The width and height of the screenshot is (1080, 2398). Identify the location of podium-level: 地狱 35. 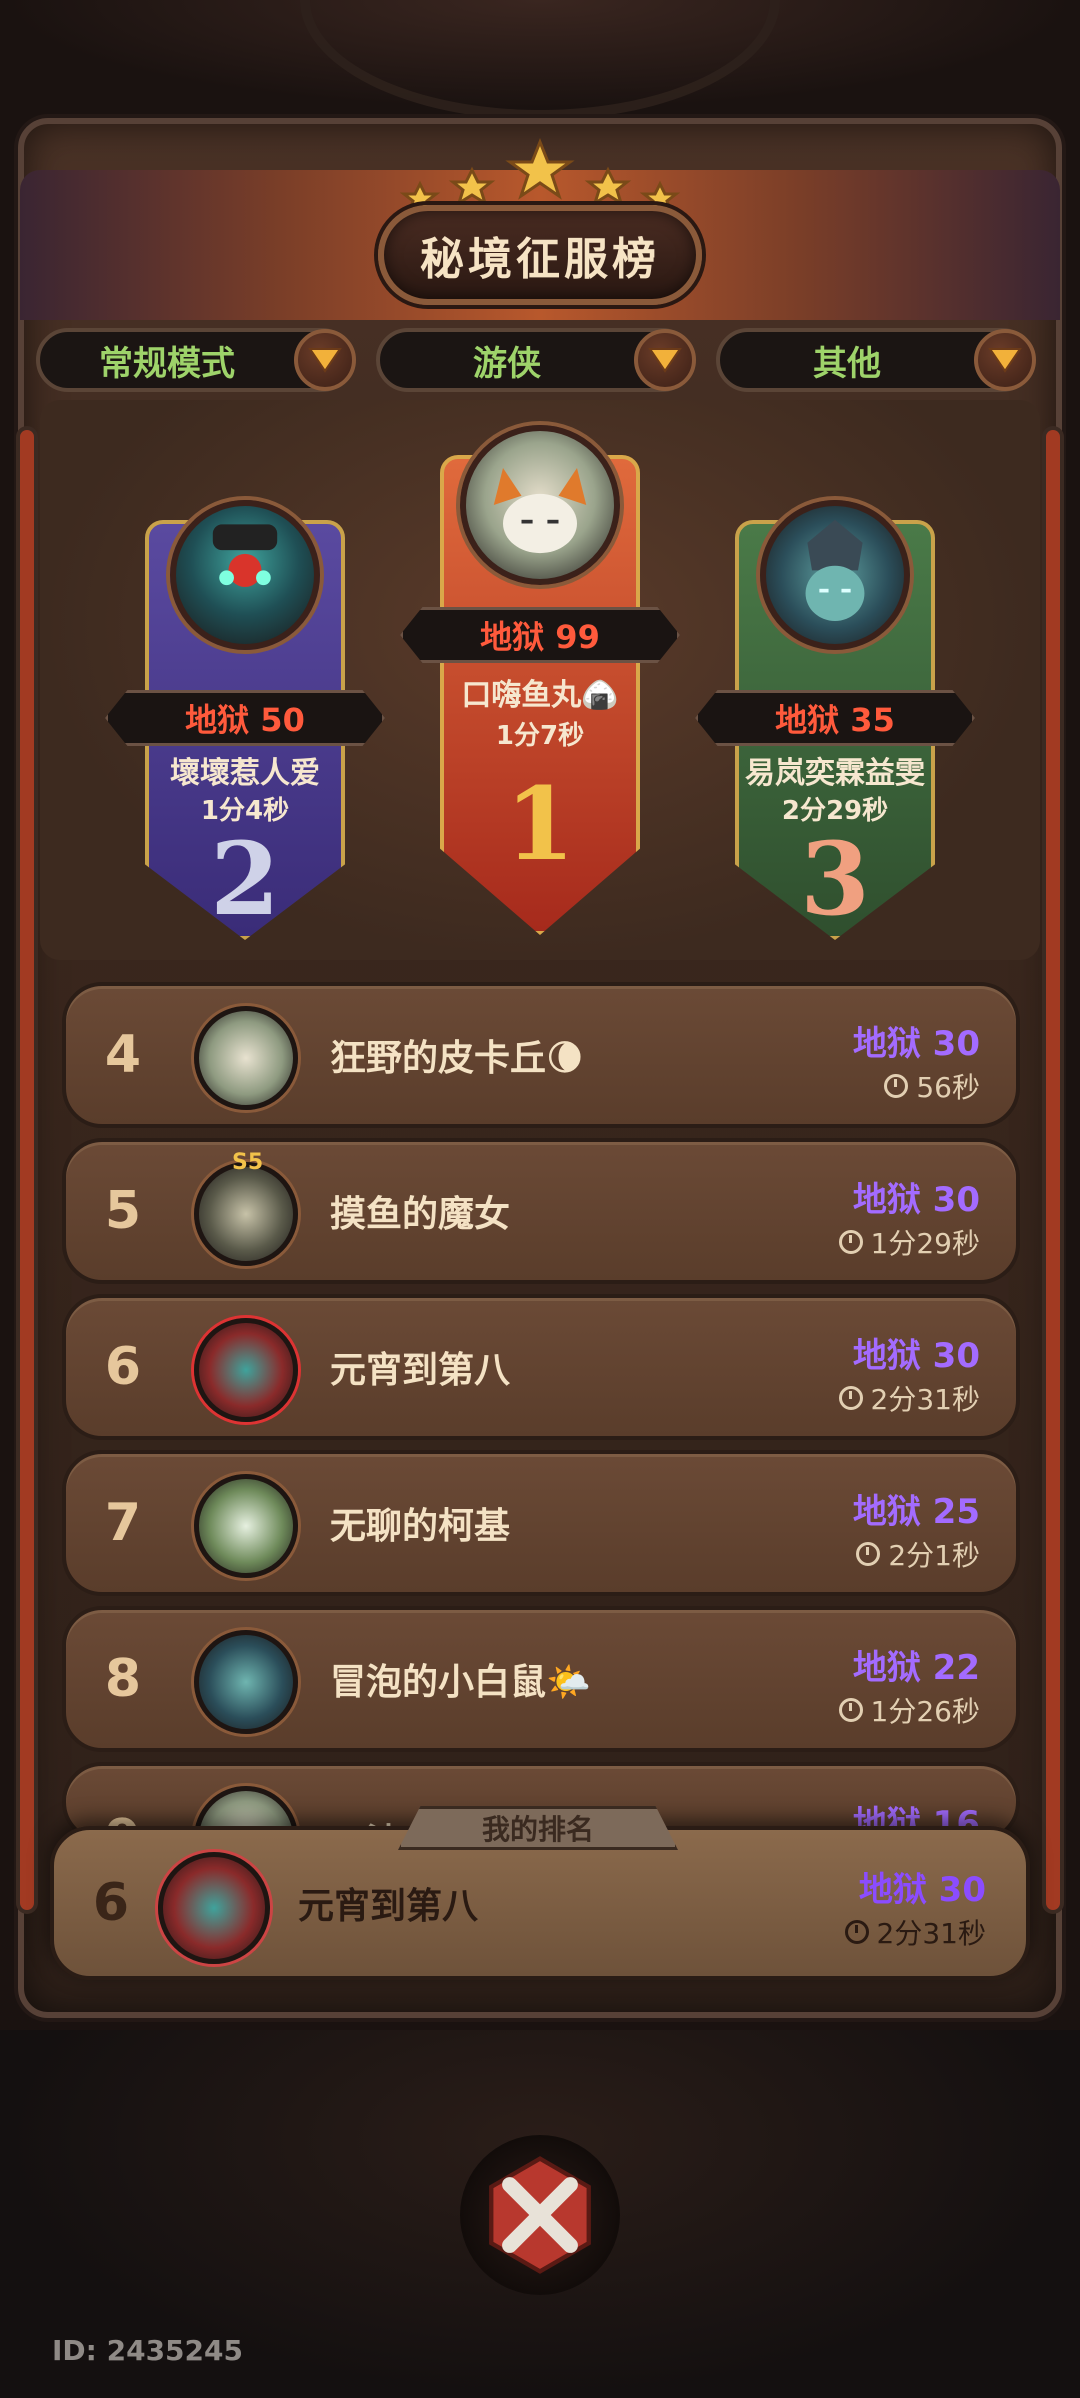
(835, 718).